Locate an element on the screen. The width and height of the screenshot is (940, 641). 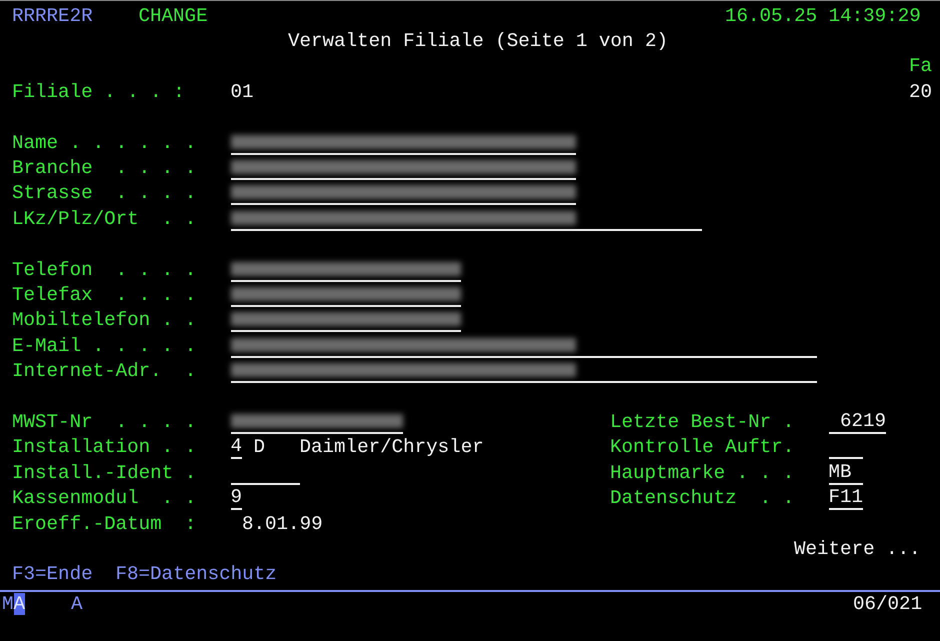
status-indicator: A is located at coordinates (76, 603).